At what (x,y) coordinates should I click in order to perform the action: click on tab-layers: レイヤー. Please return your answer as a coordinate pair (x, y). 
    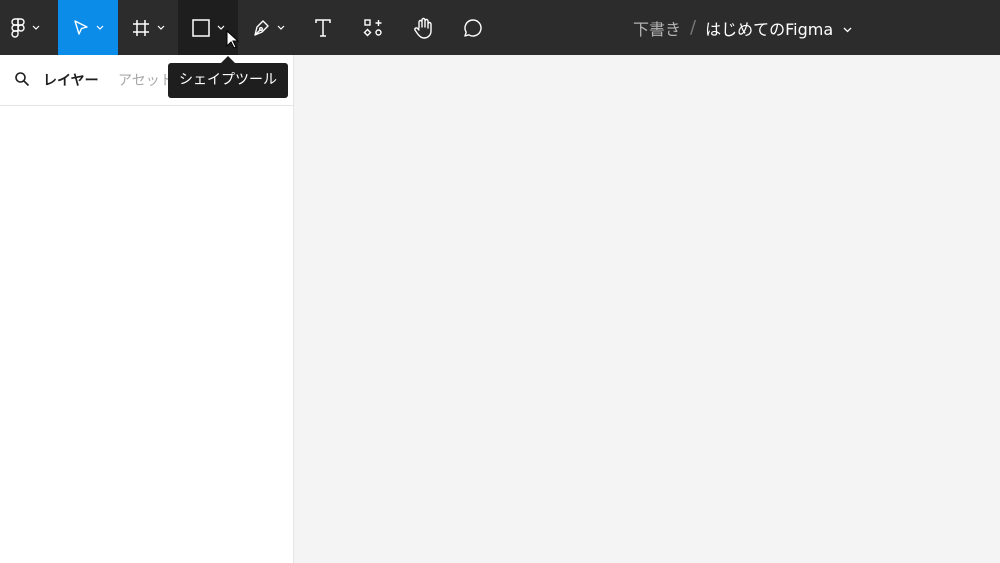
    Looking at the image, I should click on (71, 80).